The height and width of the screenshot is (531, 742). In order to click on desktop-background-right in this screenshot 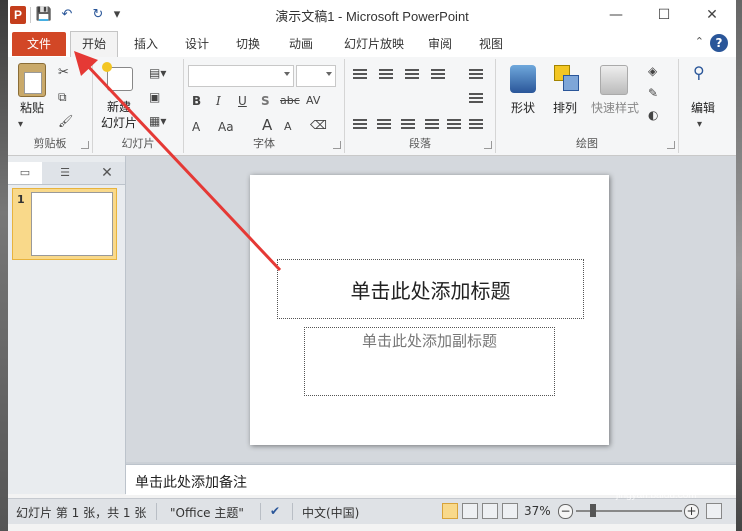, I will do `click(739, 265)`.